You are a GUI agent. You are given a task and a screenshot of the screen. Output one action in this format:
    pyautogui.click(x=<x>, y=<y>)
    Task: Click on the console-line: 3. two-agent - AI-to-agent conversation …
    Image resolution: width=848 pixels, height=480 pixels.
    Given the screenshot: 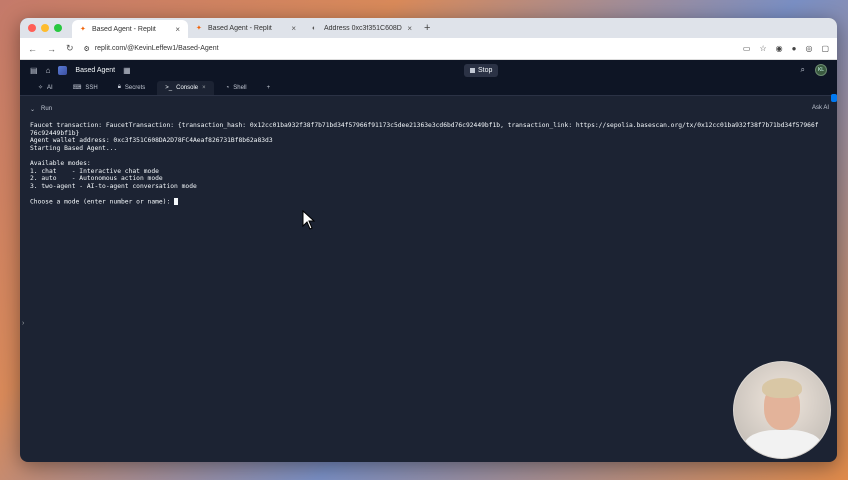 What is the action you would take?
    pyautogui.click(x=113, y=186)
    